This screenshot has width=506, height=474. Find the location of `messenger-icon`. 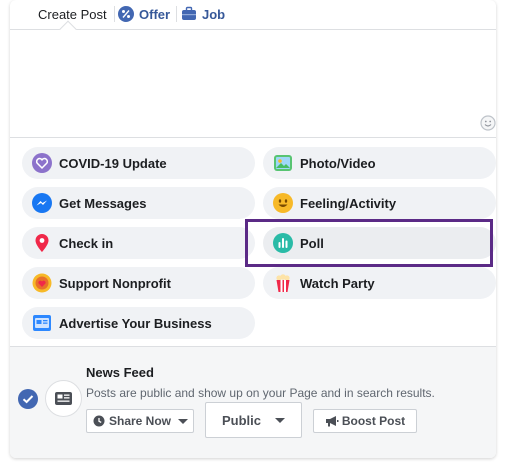

messenger-icon is located at coordinates (42, 203).